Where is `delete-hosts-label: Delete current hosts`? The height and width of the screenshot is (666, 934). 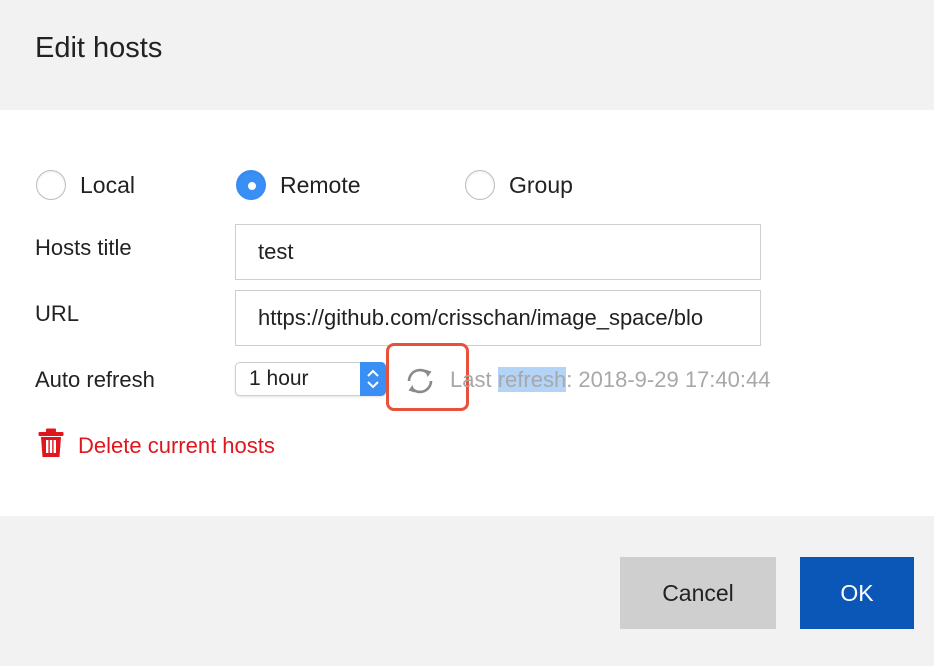 delete-hosts-label: Delete current hosts is located at coordinates (176, 445).